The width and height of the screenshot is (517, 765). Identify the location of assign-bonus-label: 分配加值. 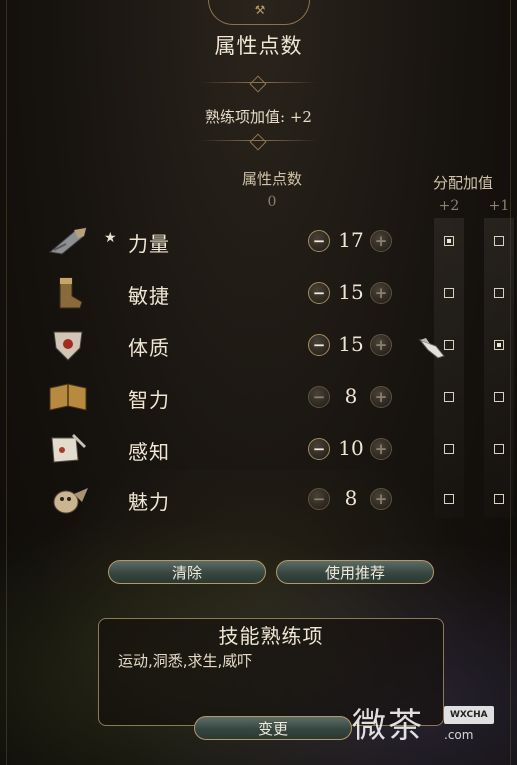
(462, 183).